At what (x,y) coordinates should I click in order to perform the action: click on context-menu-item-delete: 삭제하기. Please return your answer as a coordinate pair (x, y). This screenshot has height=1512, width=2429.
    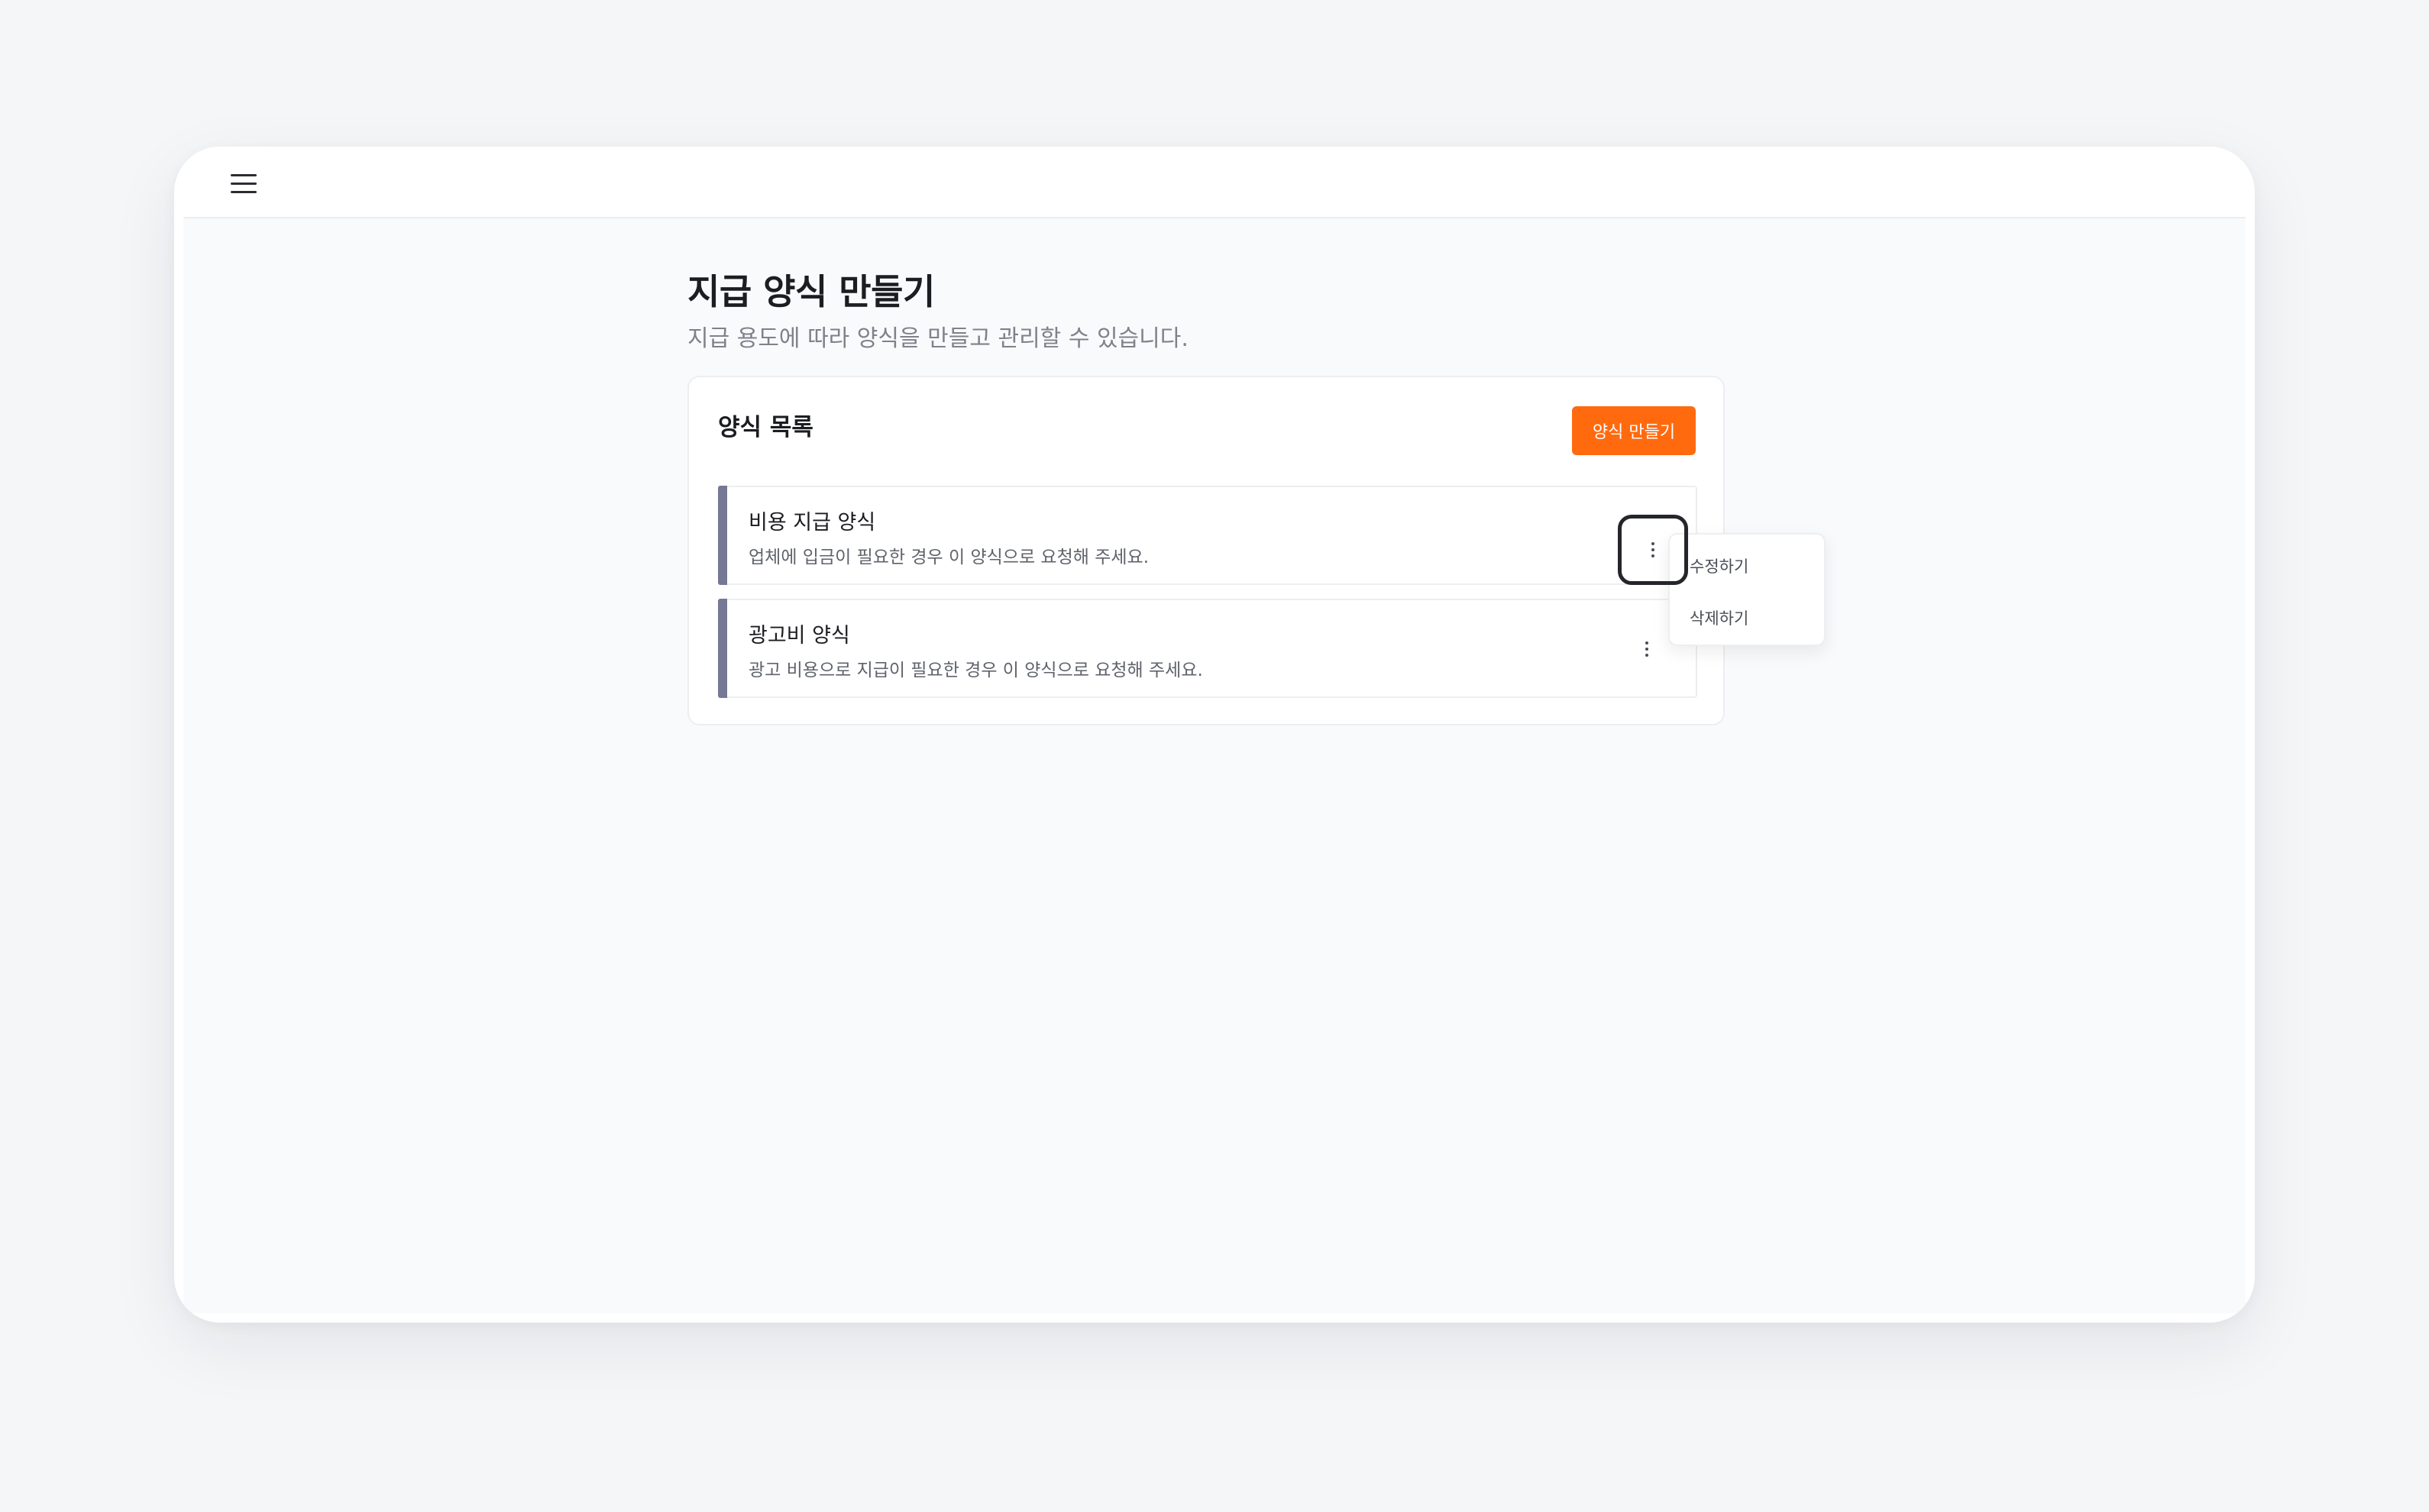
    Looking at the image, I should click on (1719, 617).